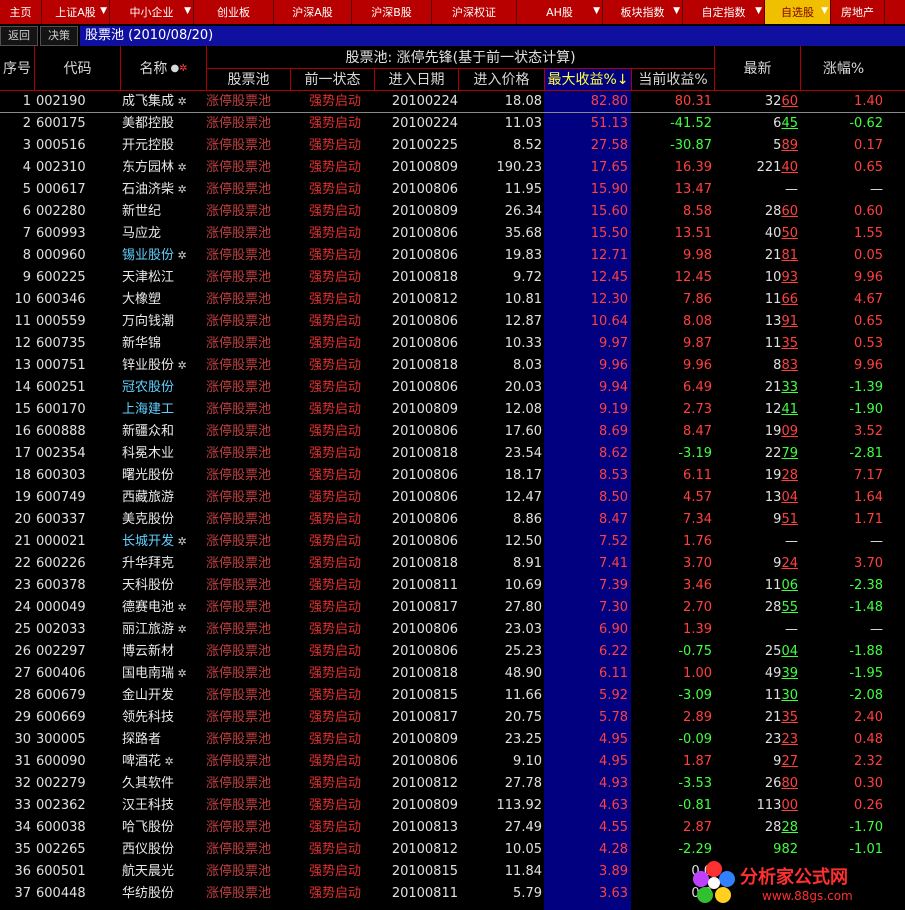 The height and width of the screenshot is (910, 905). What do you see at coordinates (164, 608) in the screenshot?
I see `stock-name: 德赛电池 ✲` at bounding box center [164, 608].